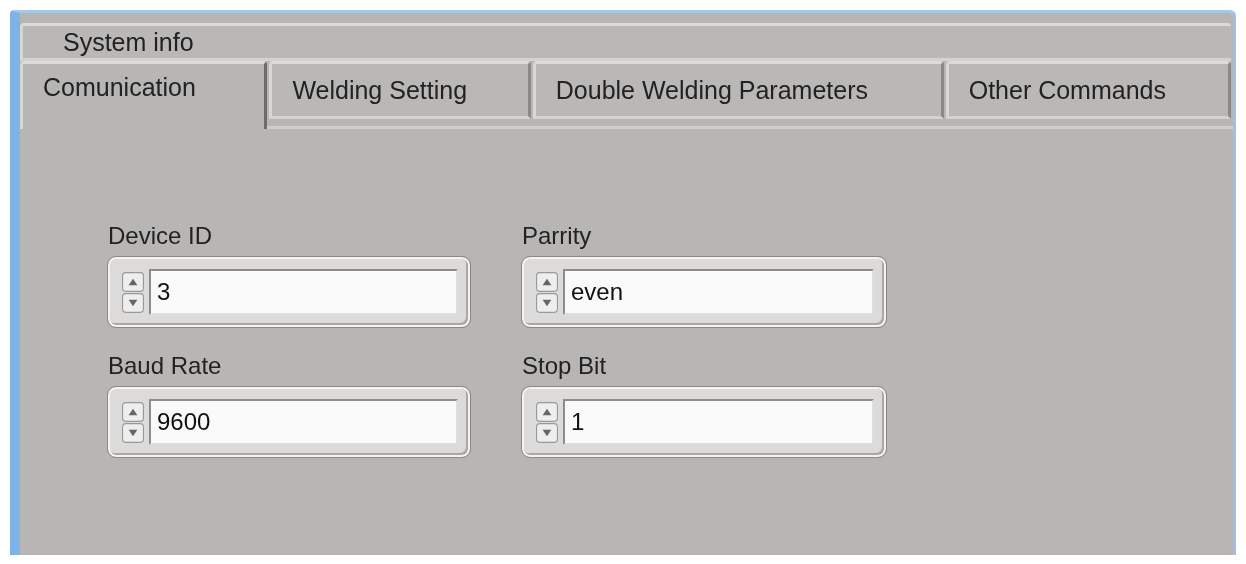 The width and height of the screenshot is (1246, 564). What do you see at coordinates (400, 90) in the screenshot?
I see `tab: Welding Setting` at bounding box center [400, 90].